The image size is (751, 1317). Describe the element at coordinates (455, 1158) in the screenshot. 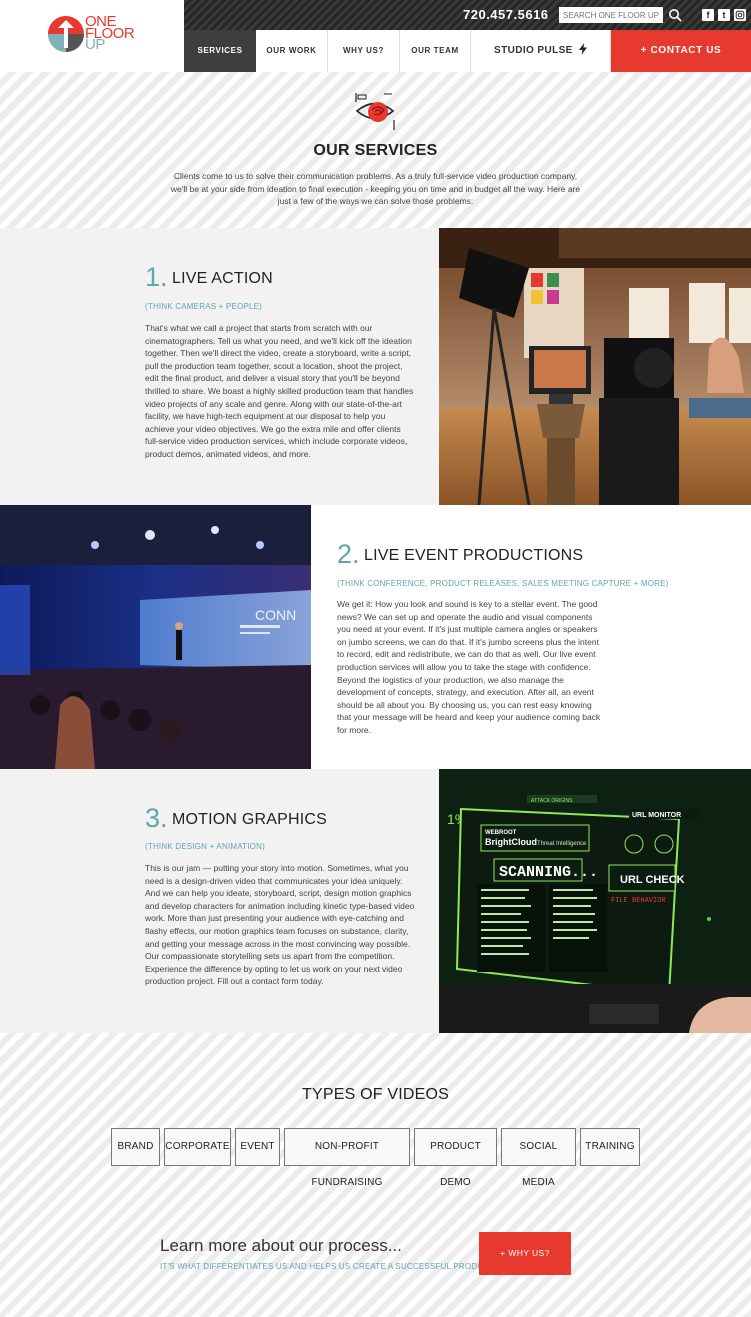

I see `type-product-demo-button: PRODUCT DEMO` at that location.